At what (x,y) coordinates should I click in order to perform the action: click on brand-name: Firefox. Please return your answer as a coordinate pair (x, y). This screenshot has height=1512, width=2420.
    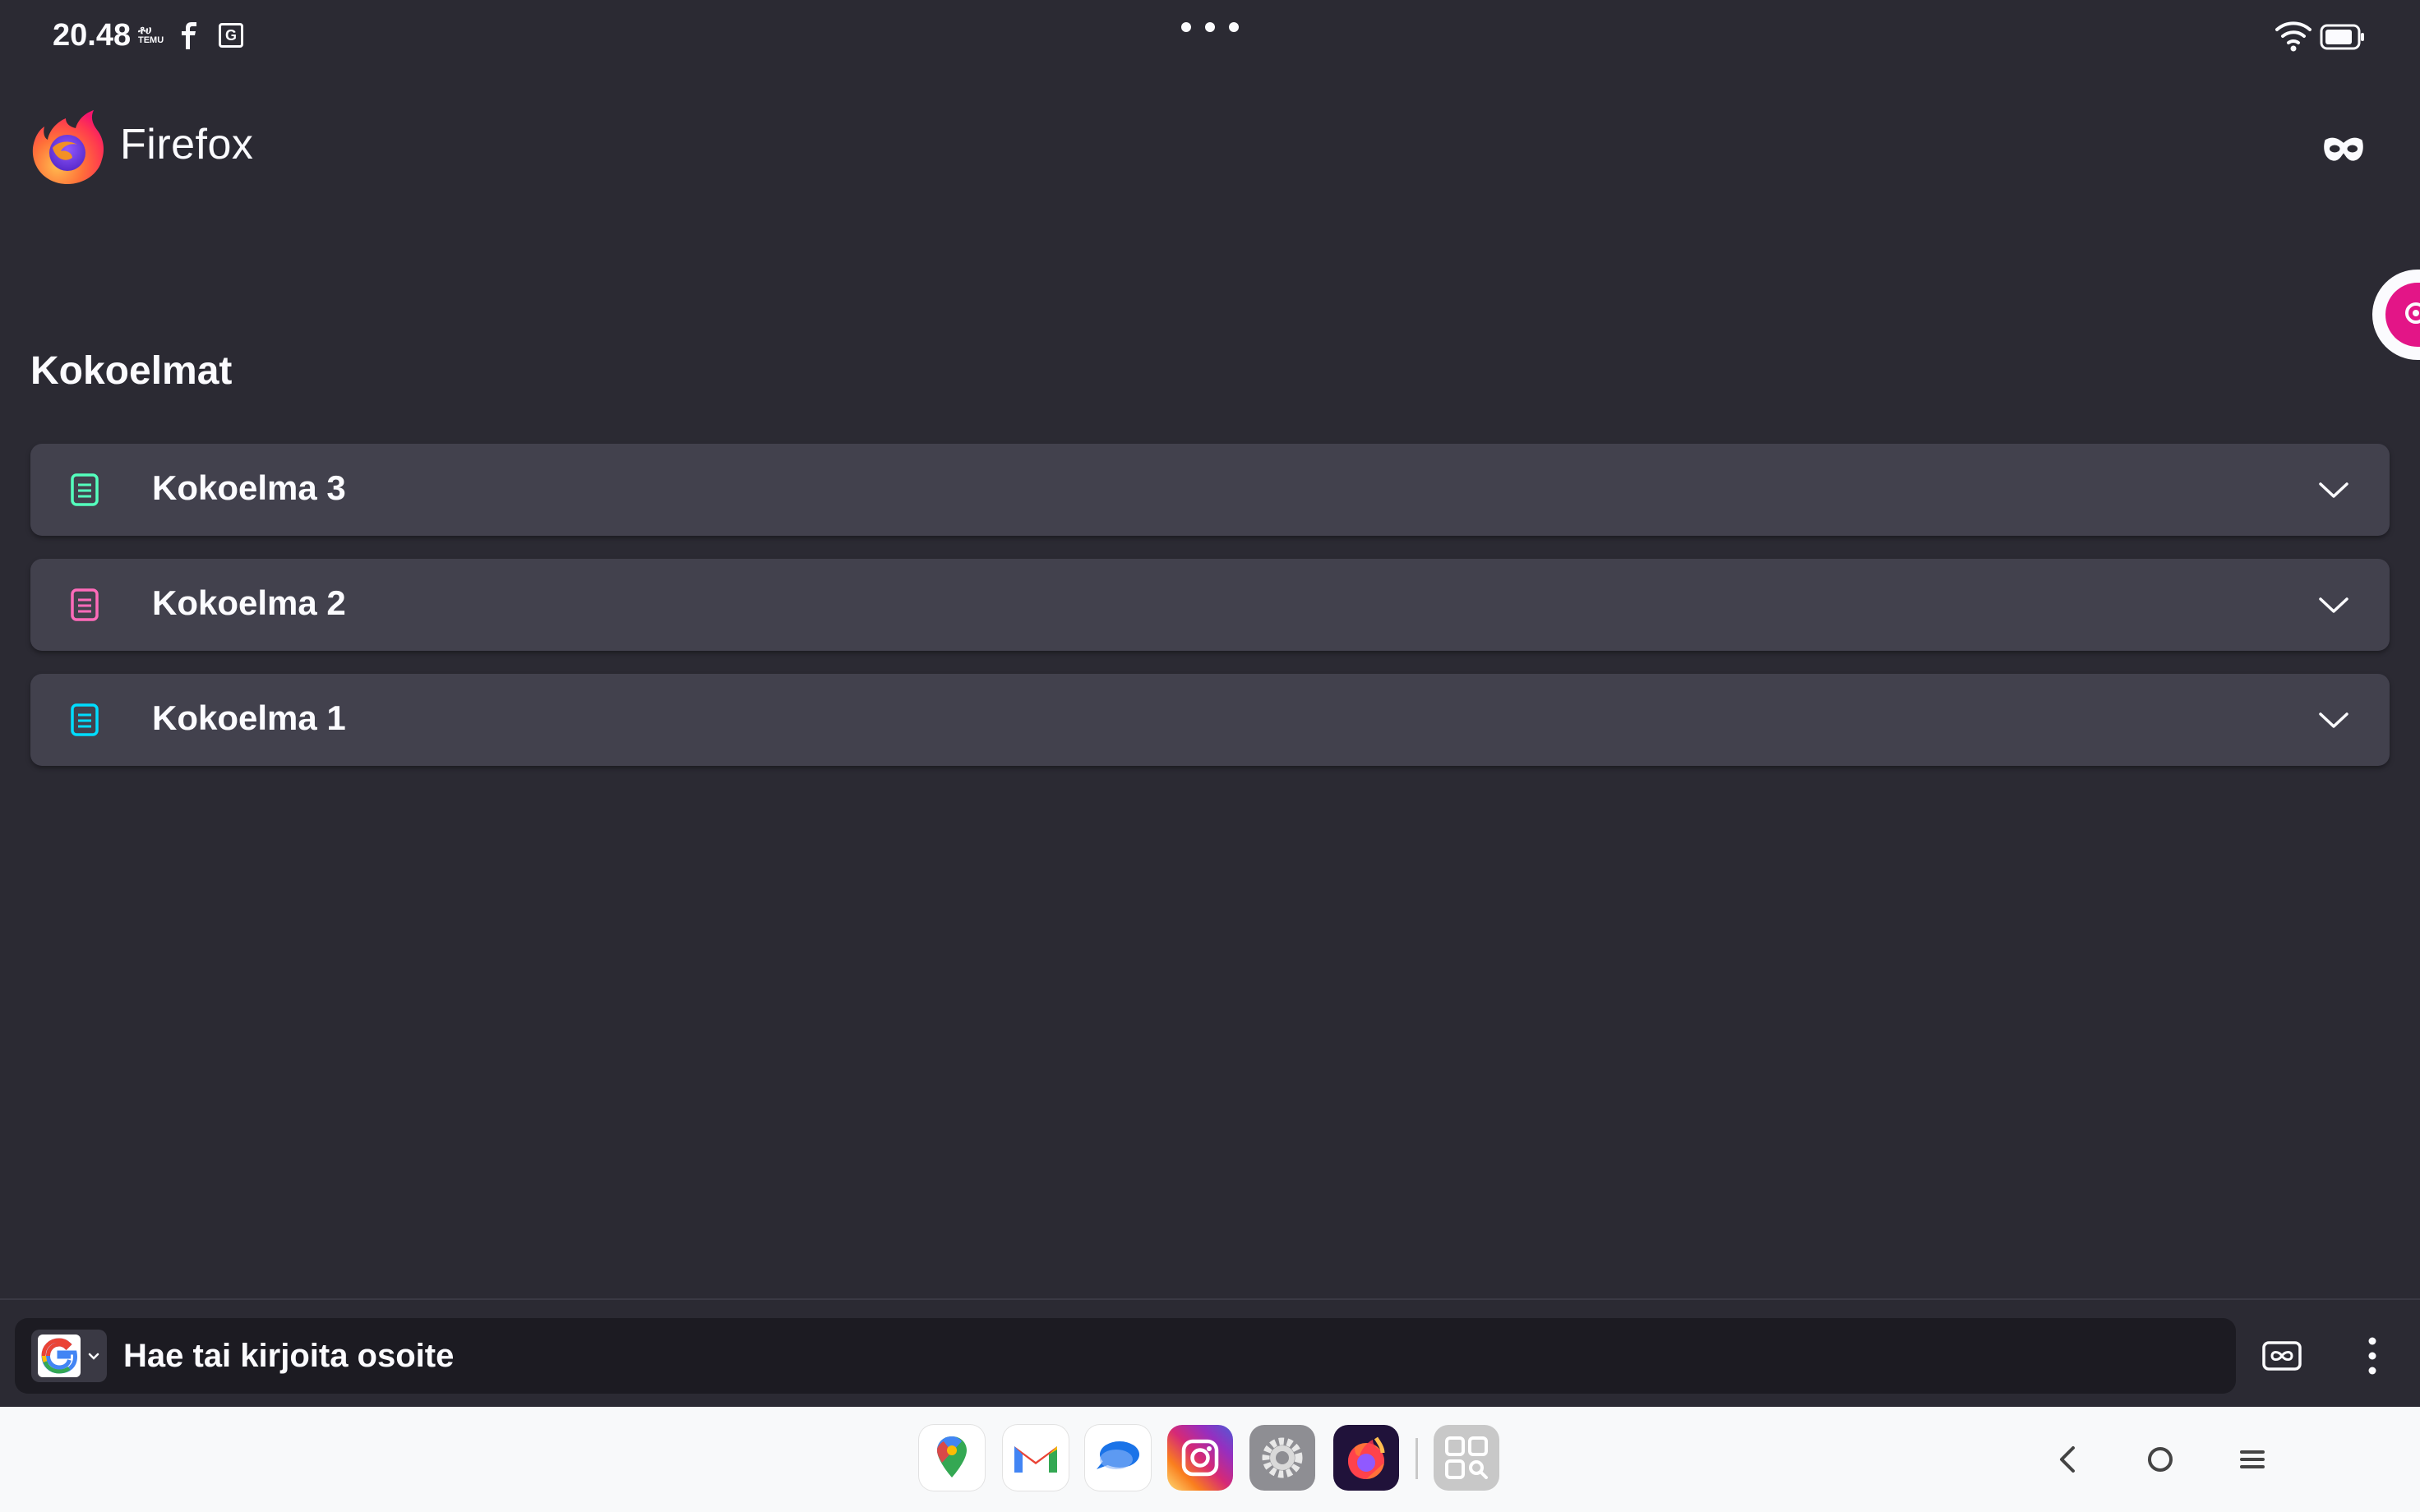
    Looking at the image, I should click on (187, 145).